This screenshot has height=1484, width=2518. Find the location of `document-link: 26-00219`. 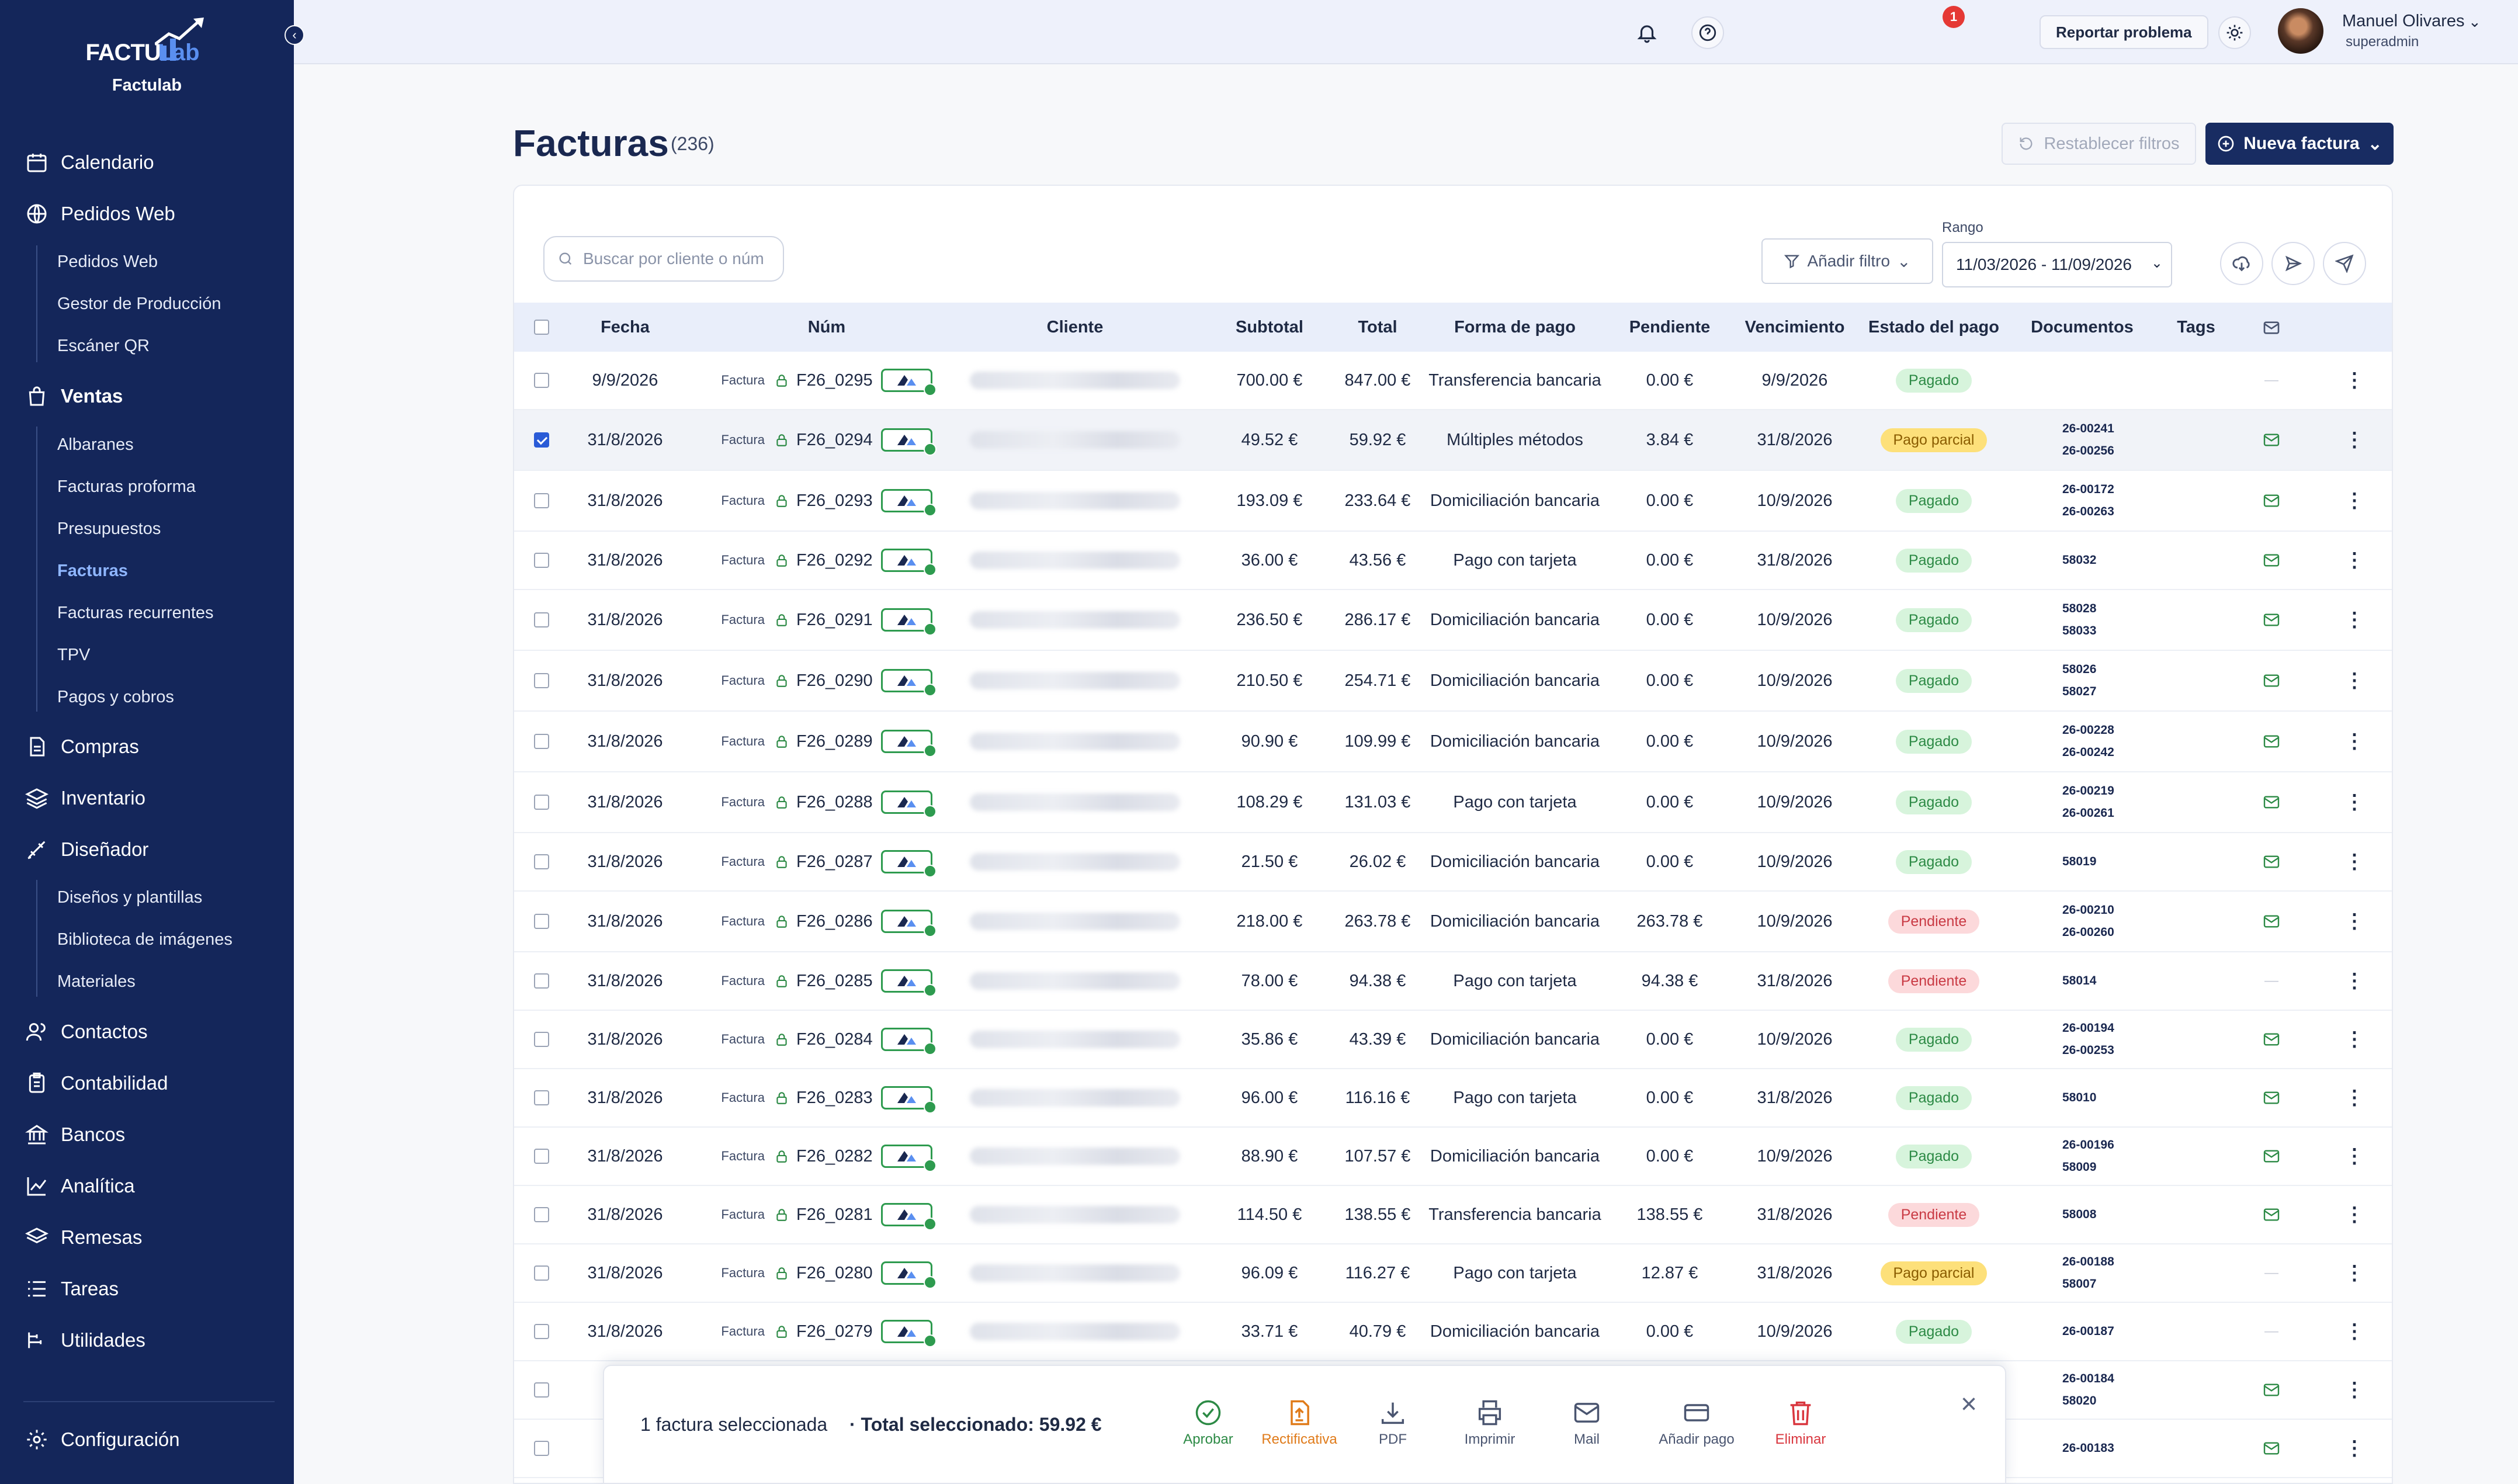

document-link: 26-00219 is located at coordinates (2088, 791).